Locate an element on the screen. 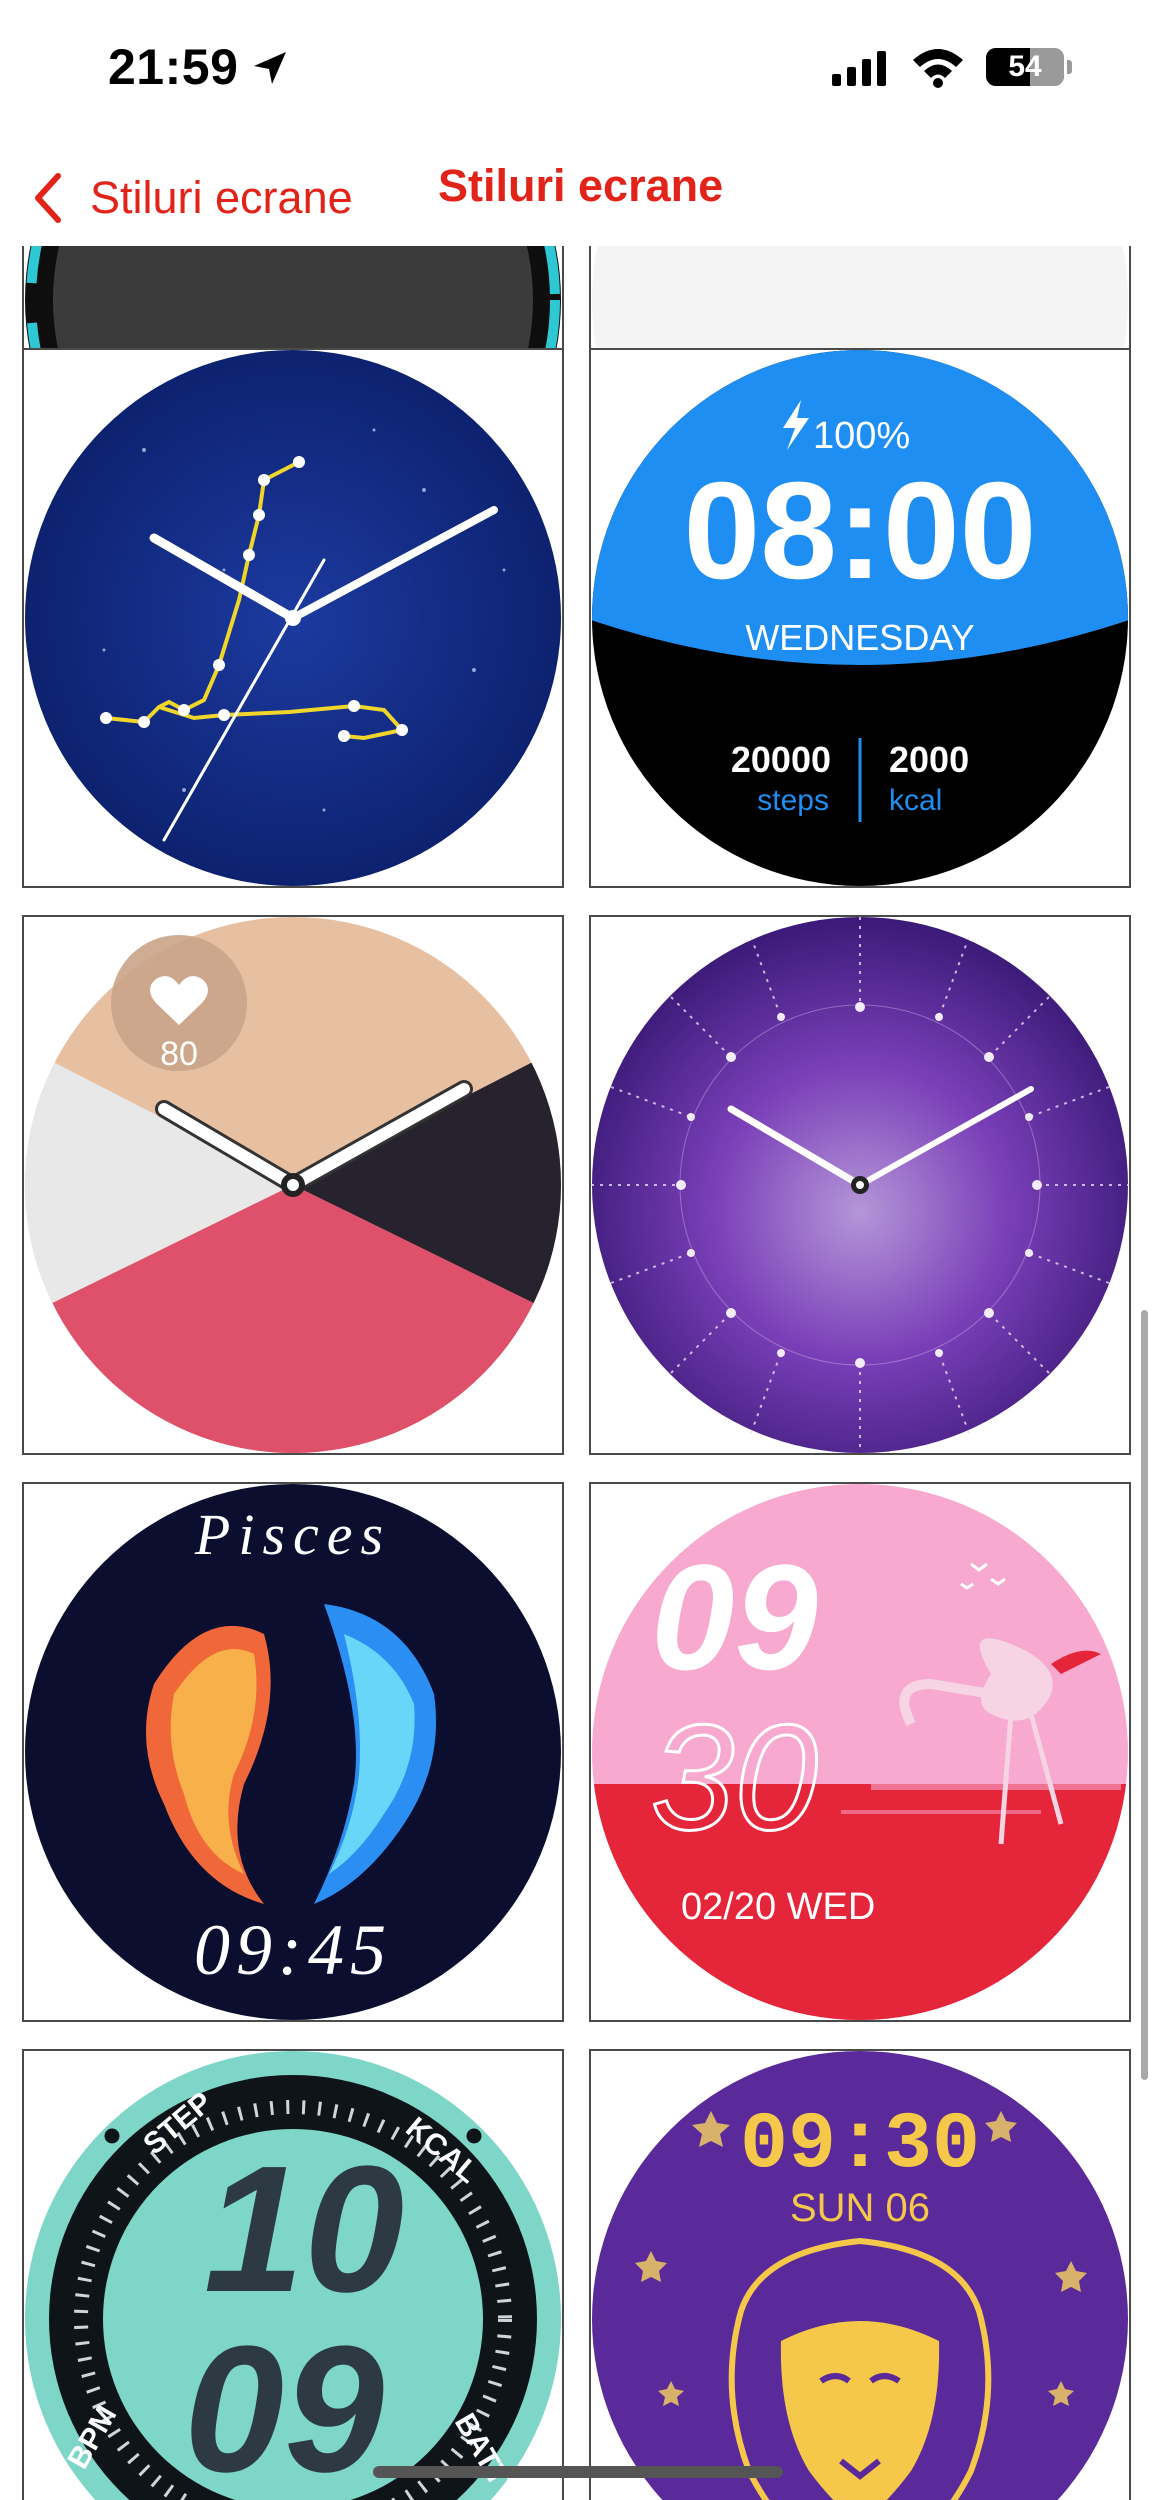 This screenshot has height=2500, width=1156. battery-cap is located at coordinates (1069, 67).